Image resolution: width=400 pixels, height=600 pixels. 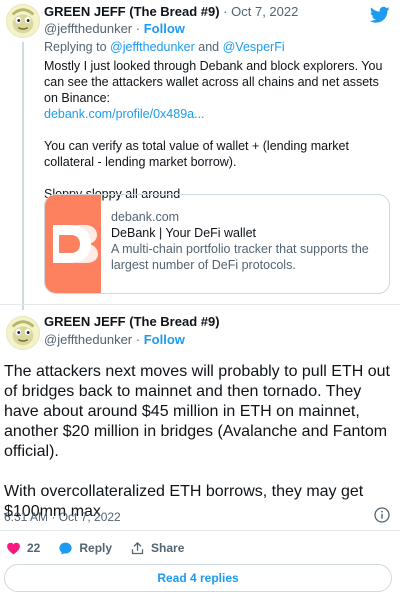 I want to click on tweet-actions: 22 Reply Share, so click(x=104, y=548).